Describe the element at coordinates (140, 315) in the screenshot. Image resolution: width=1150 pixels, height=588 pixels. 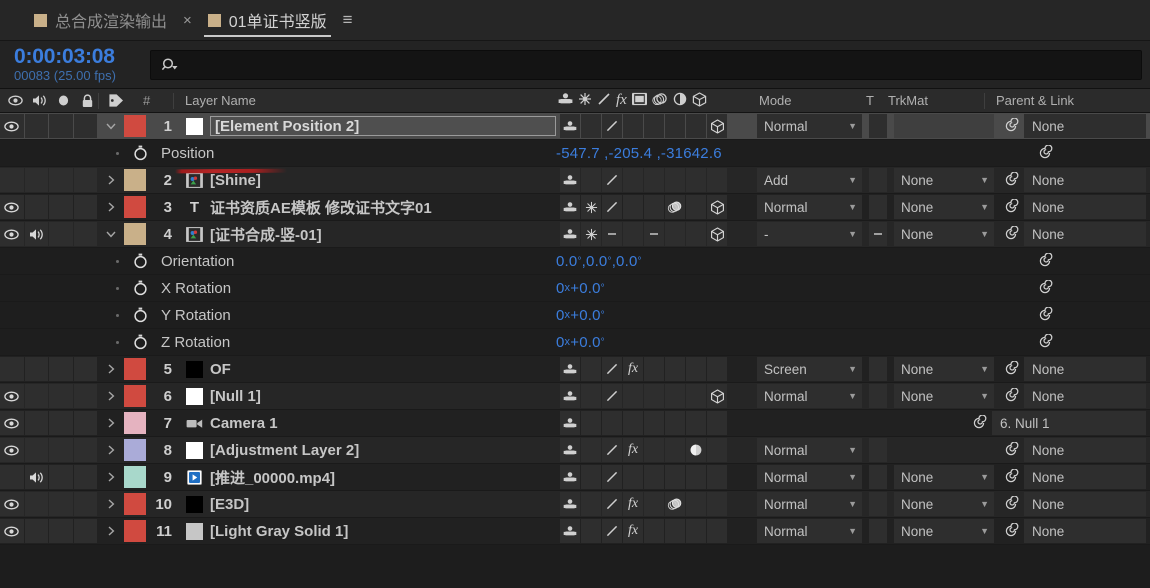
I see `stopwatch-icon` at that location.